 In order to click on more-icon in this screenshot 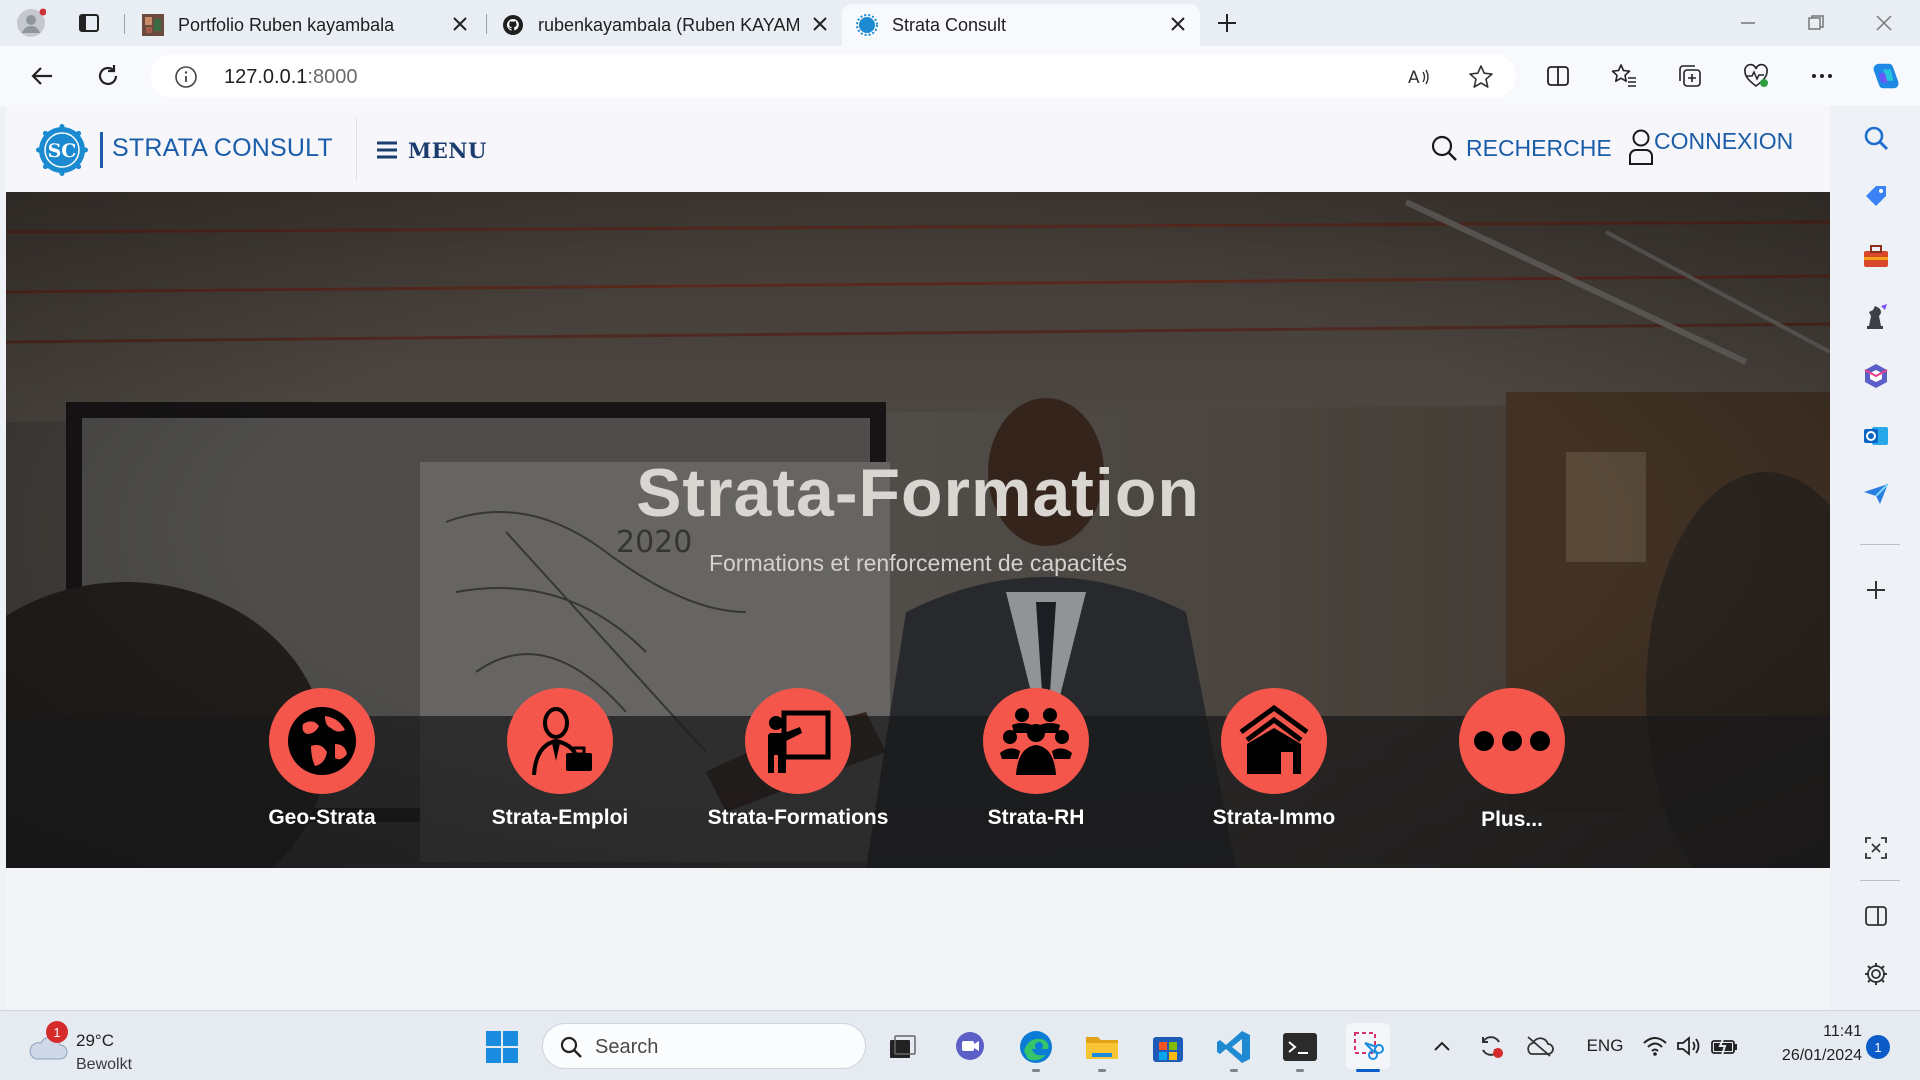, I will do `click(1822, 76)`.